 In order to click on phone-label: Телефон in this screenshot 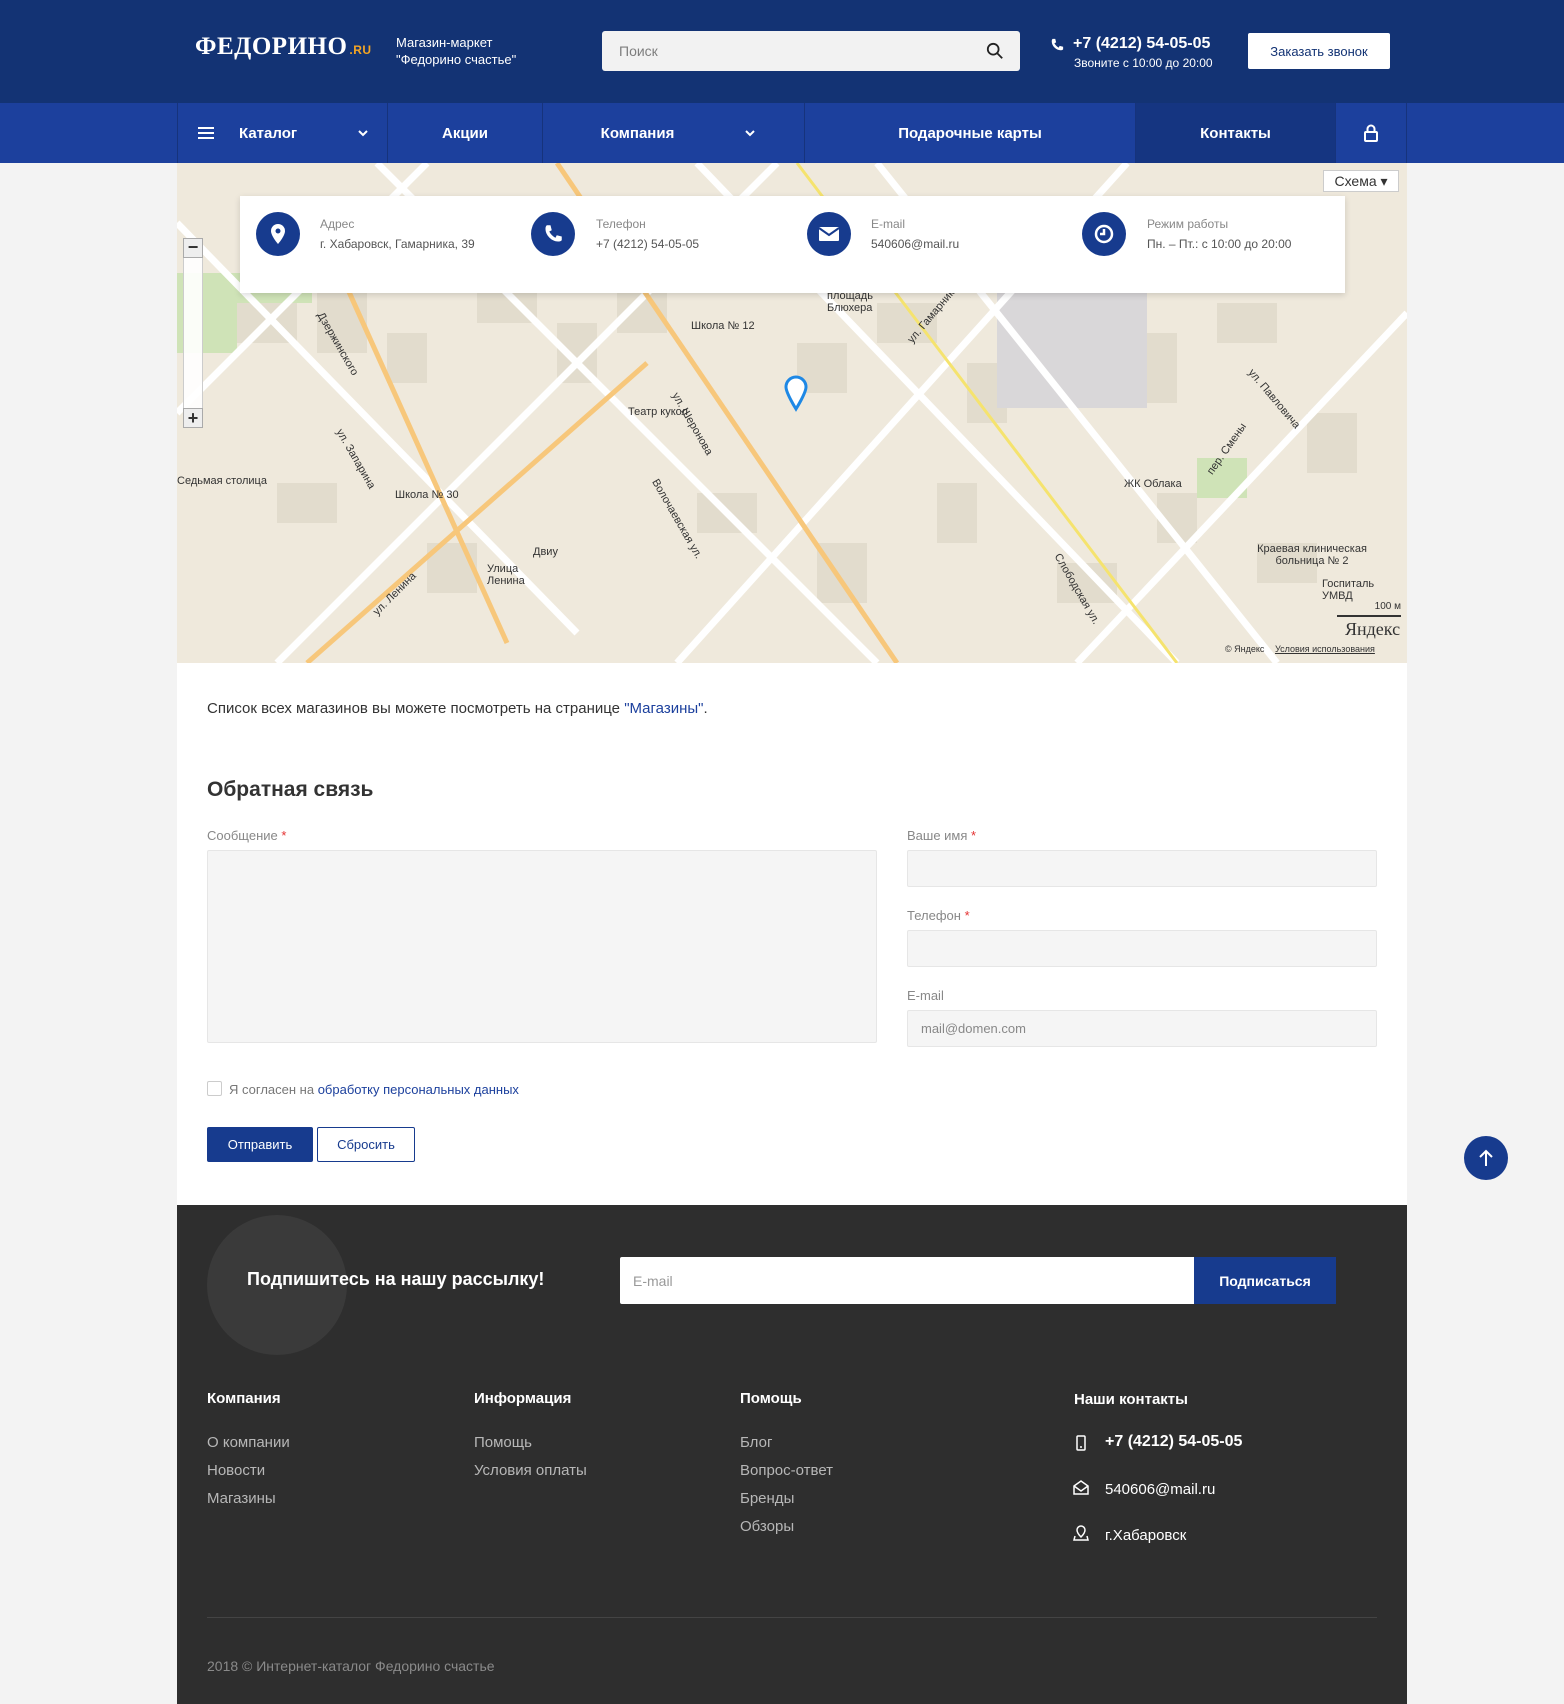, I will do `click(621, 224)`.